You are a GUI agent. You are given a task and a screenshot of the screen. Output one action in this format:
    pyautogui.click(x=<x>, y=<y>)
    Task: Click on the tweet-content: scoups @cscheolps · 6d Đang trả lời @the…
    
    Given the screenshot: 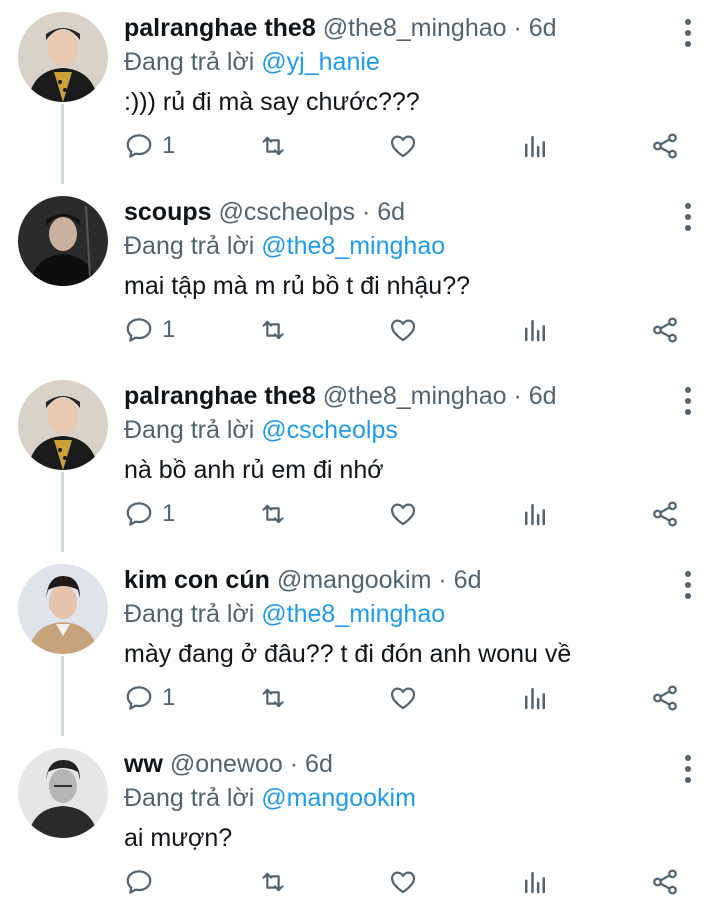 What is the action you would take?
    pyautogui.click(x=402, y=250)
    